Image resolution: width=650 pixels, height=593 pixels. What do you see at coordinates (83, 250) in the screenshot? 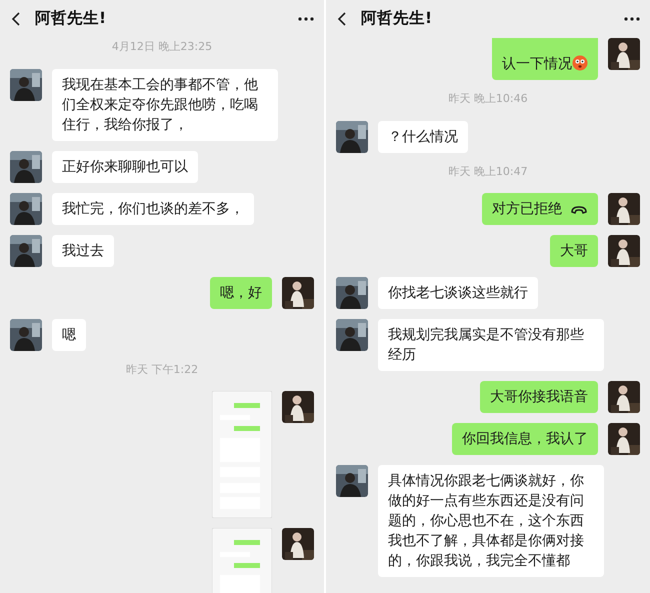
I see `message-bubble: 我过去` at bounding box center [83, 250].